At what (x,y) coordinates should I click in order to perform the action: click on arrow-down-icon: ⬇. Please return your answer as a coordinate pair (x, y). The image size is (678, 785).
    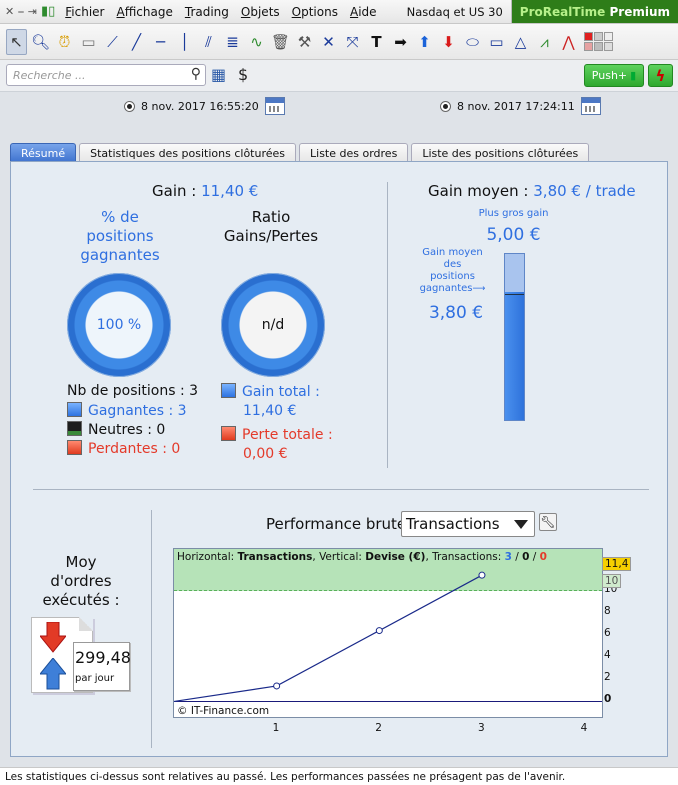
    Looking at the image, I should click on (448, 42).